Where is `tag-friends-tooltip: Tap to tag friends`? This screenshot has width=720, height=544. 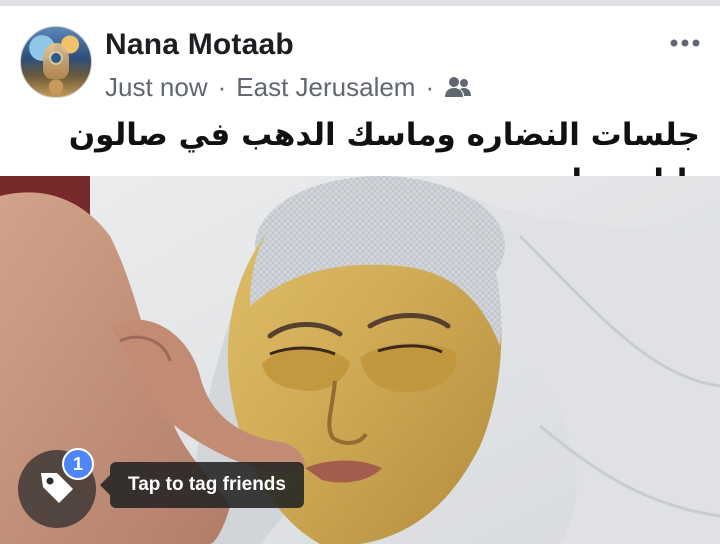
tag-friends-tooltip: Tap to tag friends is located at coordinates (202, 485).